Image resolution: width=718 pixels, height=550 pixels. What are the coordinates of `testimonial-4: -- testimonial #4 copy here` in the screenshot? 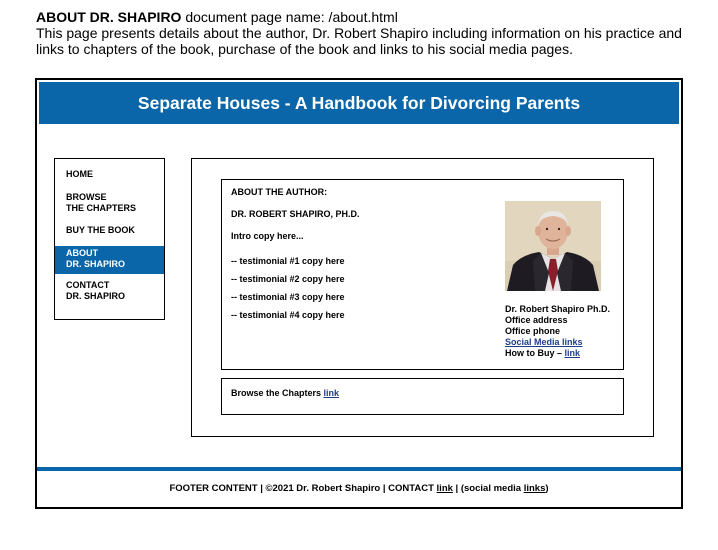 It's located at (288, 315).